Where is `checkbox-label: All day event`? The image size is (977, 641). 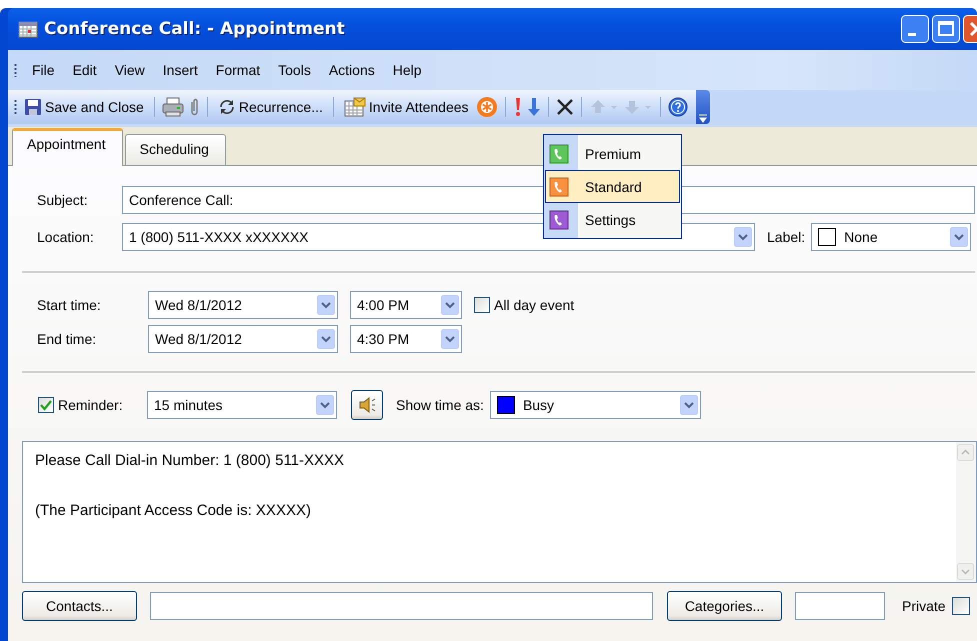
checkbox-label: All day event is located at coordinates (534, 305).